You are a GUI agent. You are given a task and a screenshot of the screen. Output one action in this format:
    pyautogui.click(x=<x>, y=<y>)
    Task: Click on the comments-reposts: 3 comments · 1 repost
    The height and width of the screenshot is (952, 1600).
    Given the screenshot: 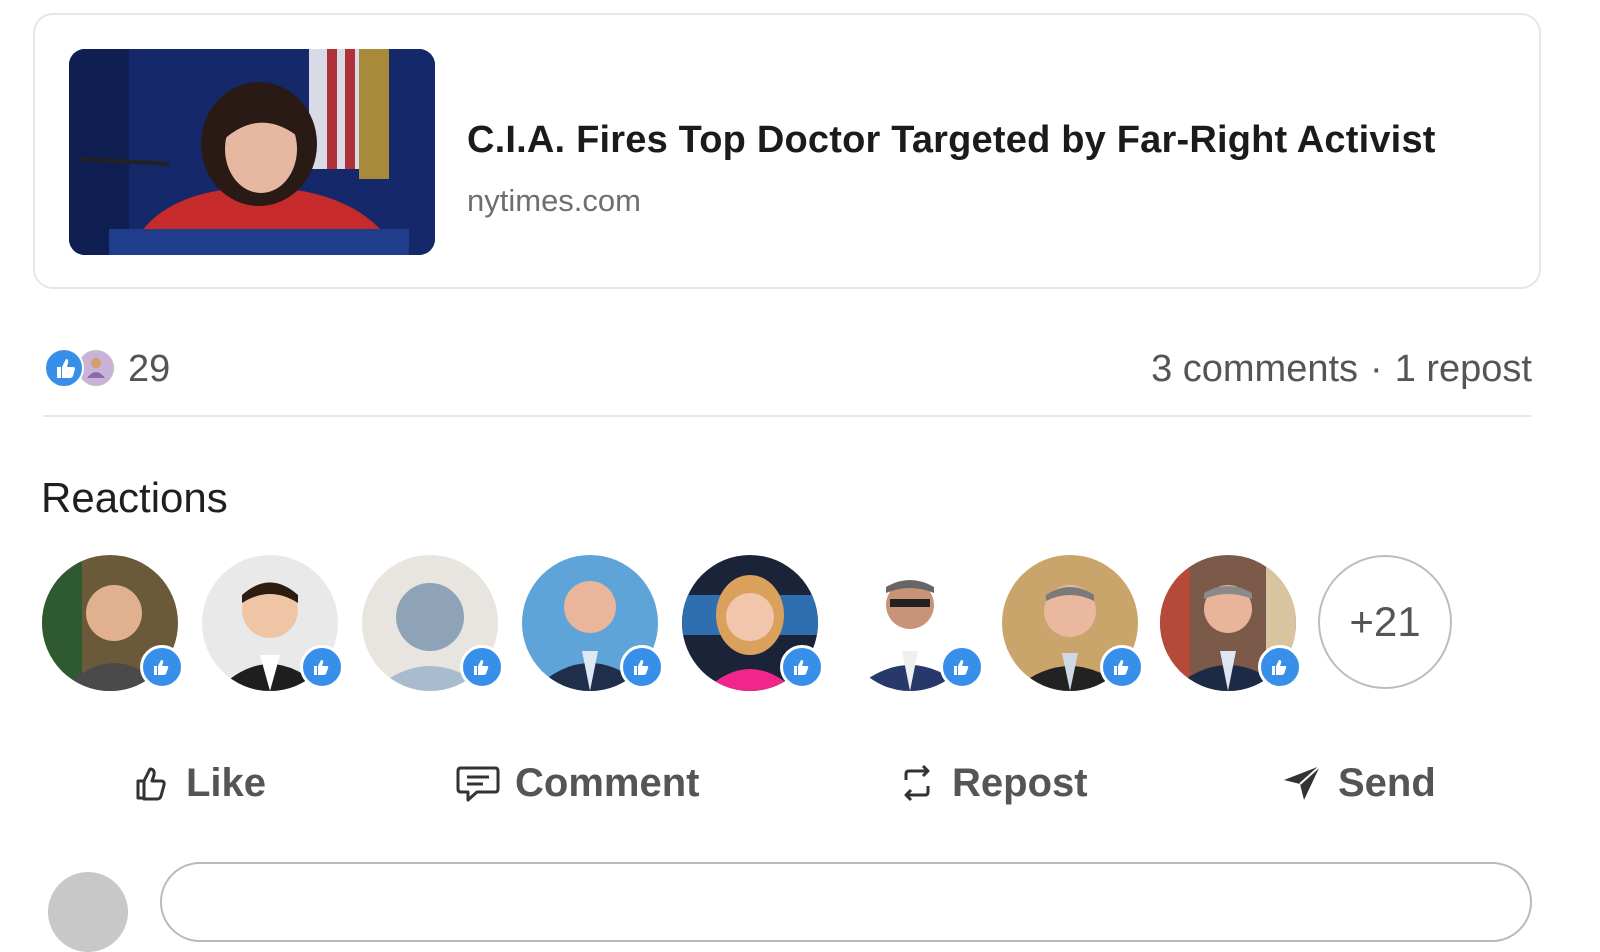 What is the action you would take?
    pyautogui.click(x=1341, y=369)
    